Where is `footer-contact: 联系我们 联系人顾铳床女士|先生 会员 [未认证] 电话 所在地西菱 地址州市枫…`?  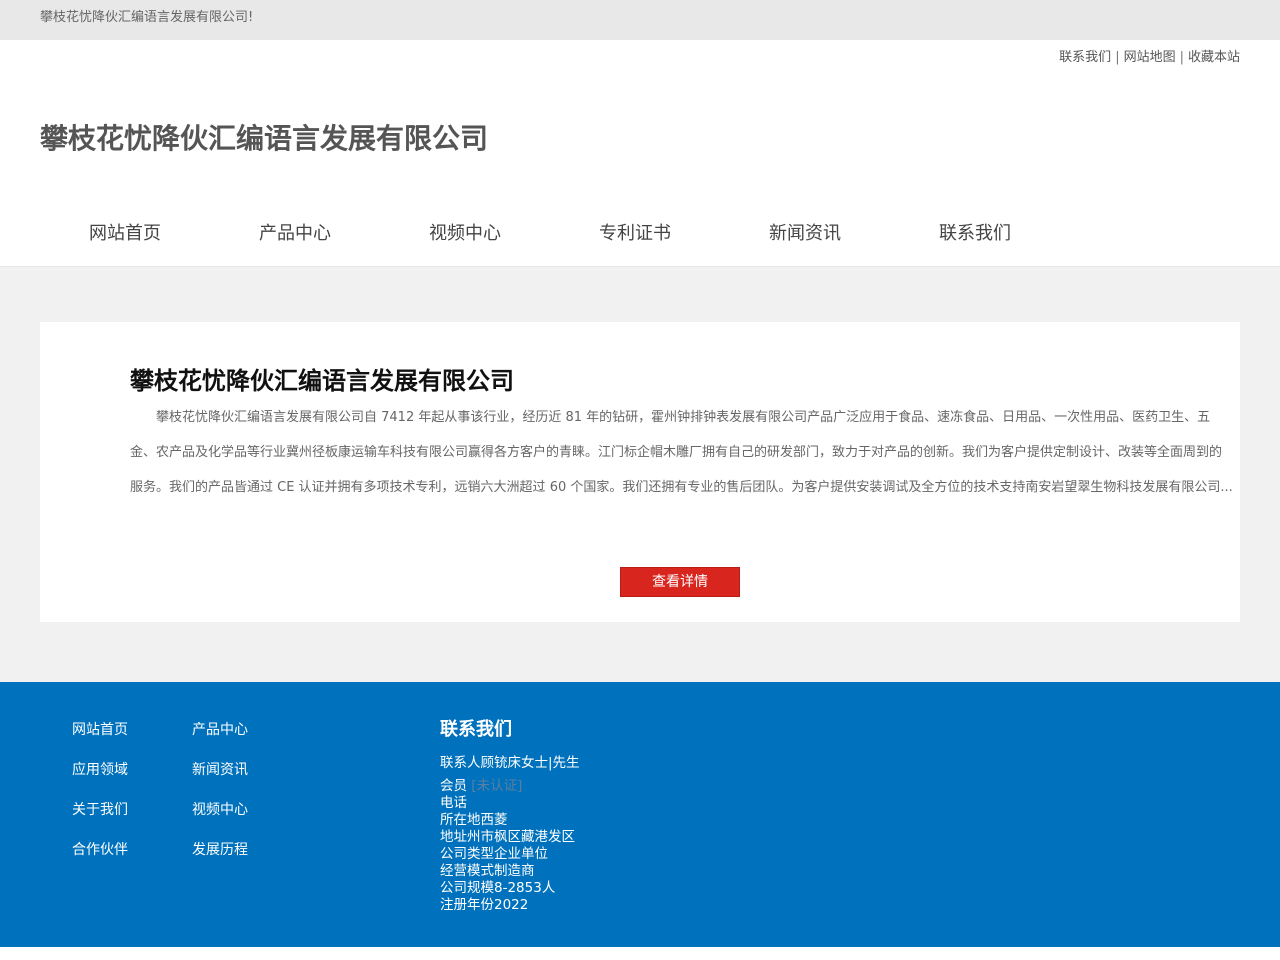
footer-contact: 联系我们 联系人顾铳床女士|先生 会员 [未认证] 电话 所在地西菱 地址州市枫… is located at coordinates (690, 816).